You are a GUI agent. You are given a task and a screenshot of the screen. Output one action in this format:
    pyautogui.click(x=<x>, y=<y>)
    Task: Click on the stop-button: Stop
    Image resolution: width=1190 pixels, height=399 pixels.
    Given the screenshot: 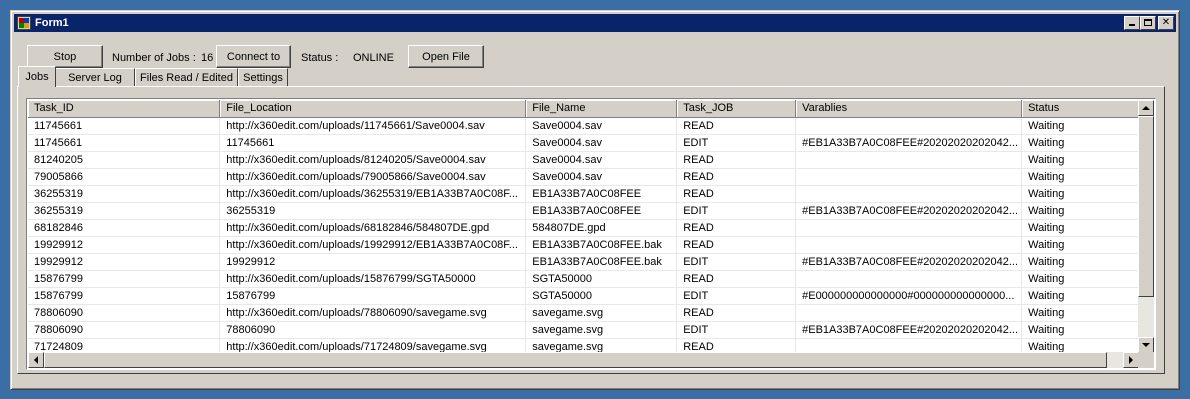 What is the action you would take?
    pyautogui.click(x=65, y=56)
    